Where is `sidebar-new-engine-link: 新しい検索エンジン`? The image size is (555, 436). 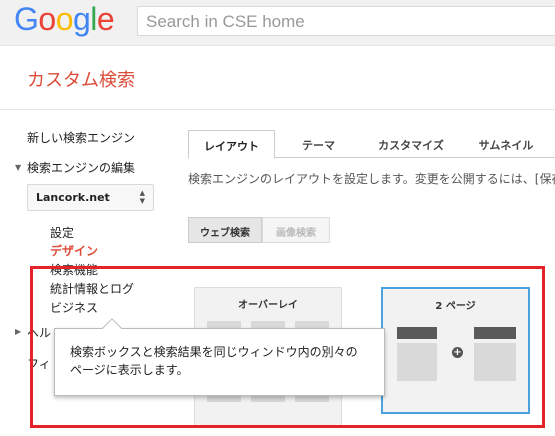
sidebar-new-engine-link: 新しい検索エンジン is located at coordinates (81, 137).